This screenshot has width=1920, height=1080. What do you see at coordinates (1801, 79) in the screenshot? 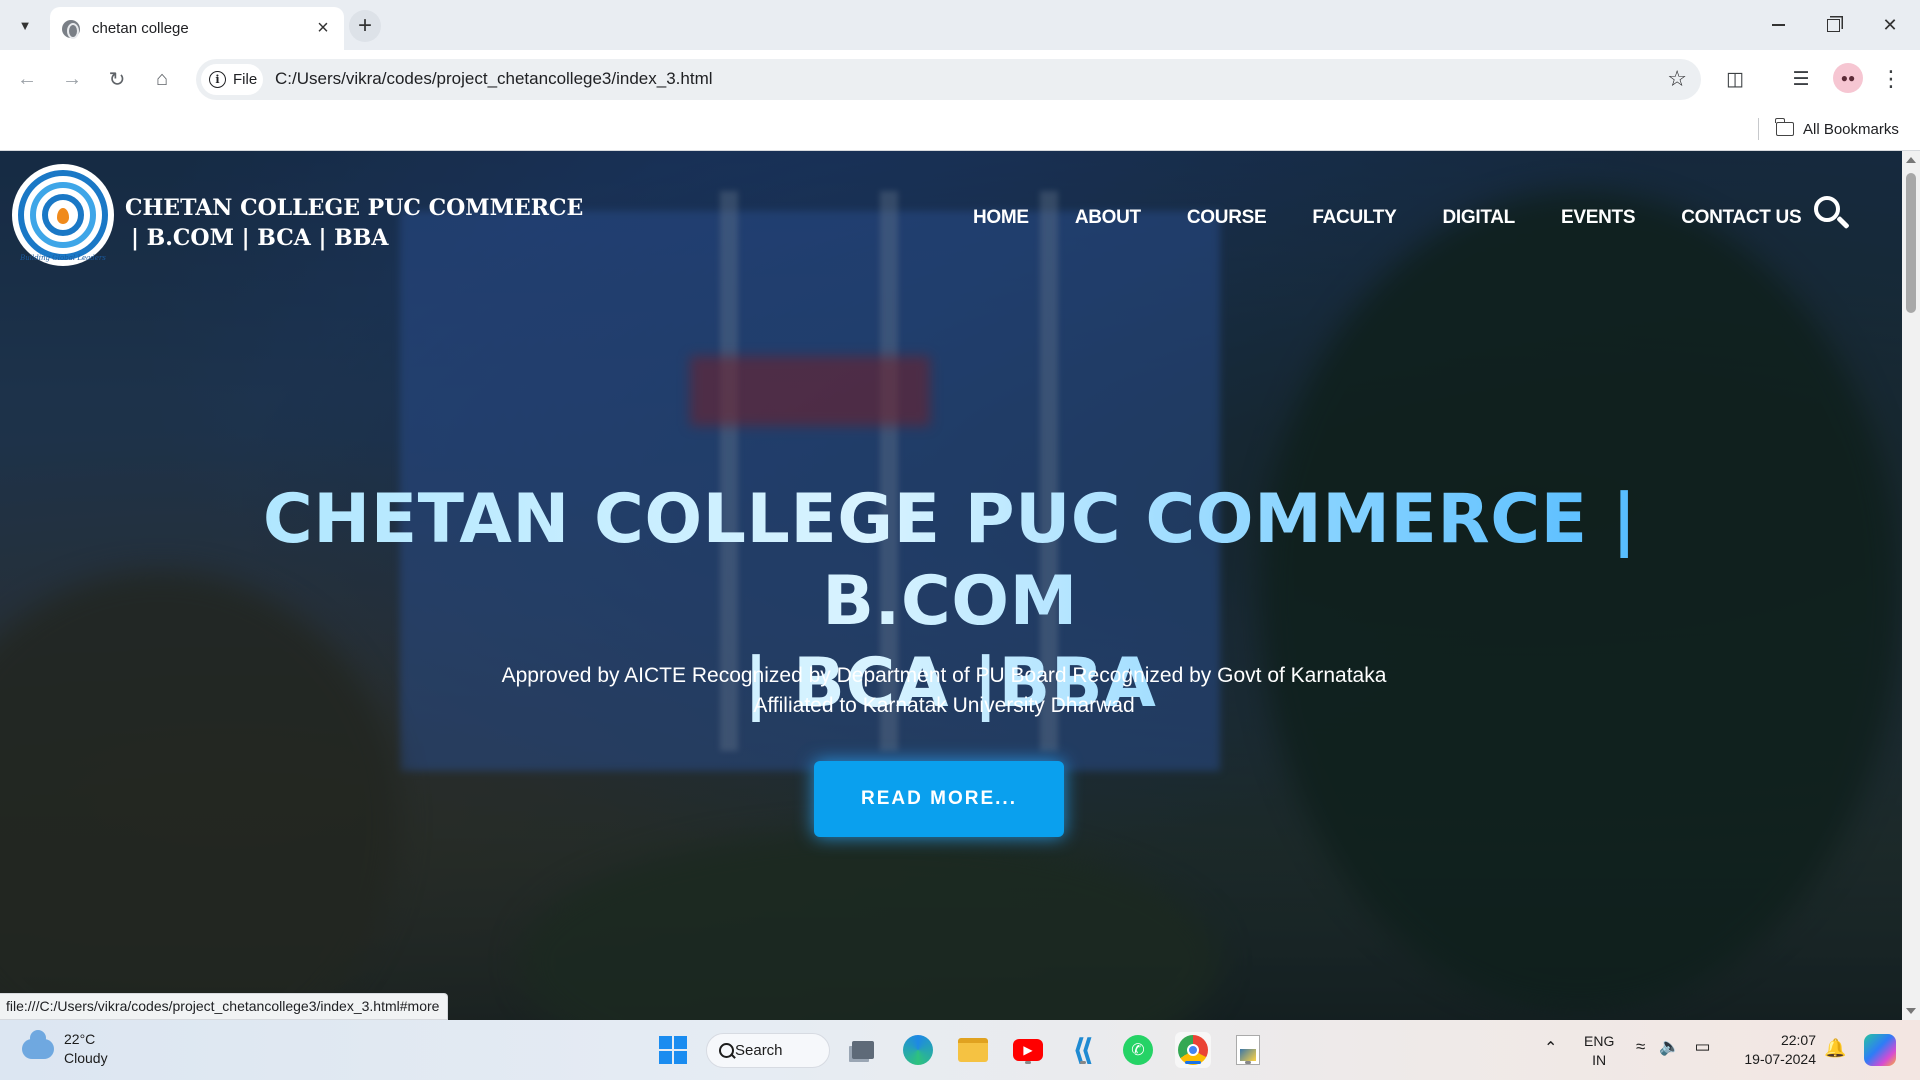
I see `reading-list-icon: ☰` at bounding box center [1801, 79].